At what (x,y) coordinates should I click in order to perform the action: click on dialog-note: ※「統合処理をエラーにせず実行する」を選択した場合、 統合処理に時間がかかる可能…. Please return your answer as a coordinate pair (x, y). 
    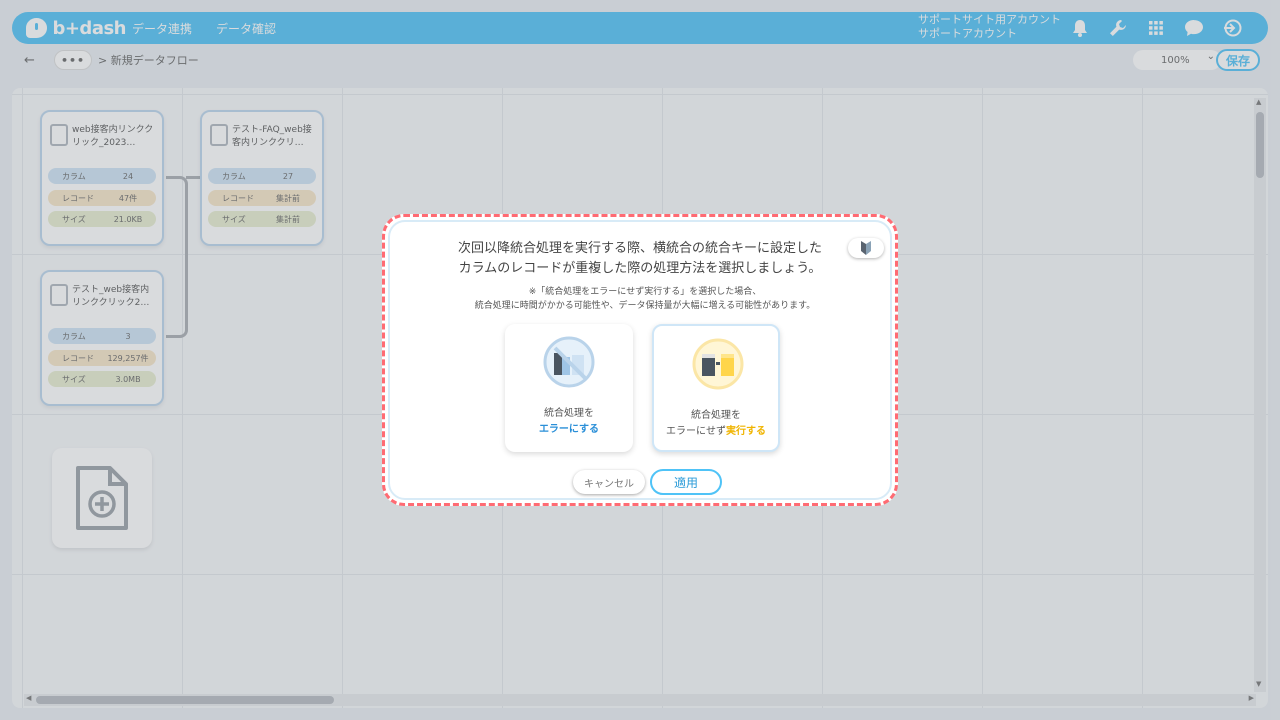
    Looking at the image, I should click on (645, 299).